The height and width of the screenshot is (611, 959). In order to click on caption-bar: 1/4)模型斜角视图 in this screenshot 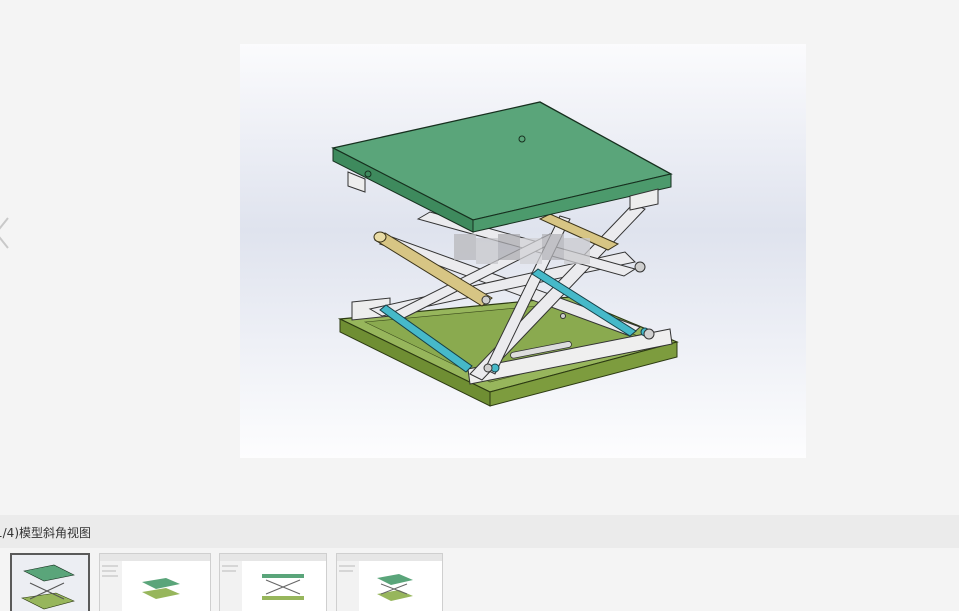, I will do `click(479, 531)`.